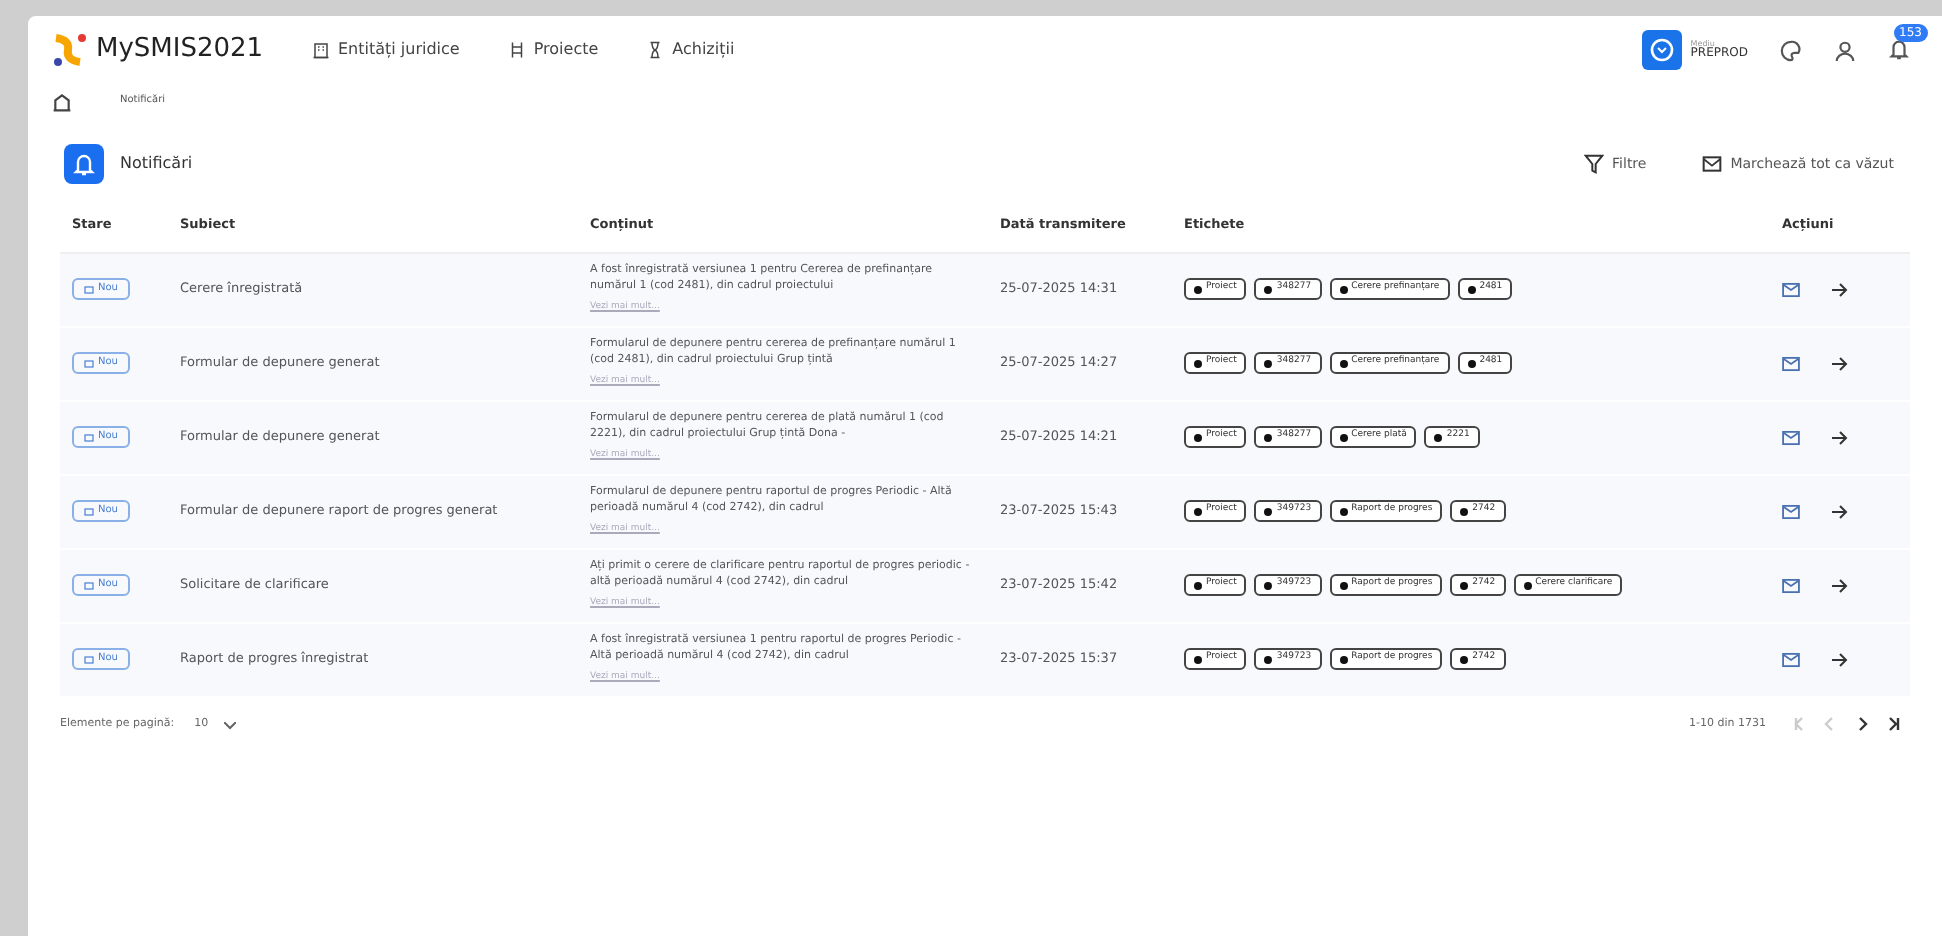 Image resolution: width=1942 pixels, height=936 pixels. Describe the element at coordinates (156, 164) in the screenshot. I see `page-title: Notificări` at that location.